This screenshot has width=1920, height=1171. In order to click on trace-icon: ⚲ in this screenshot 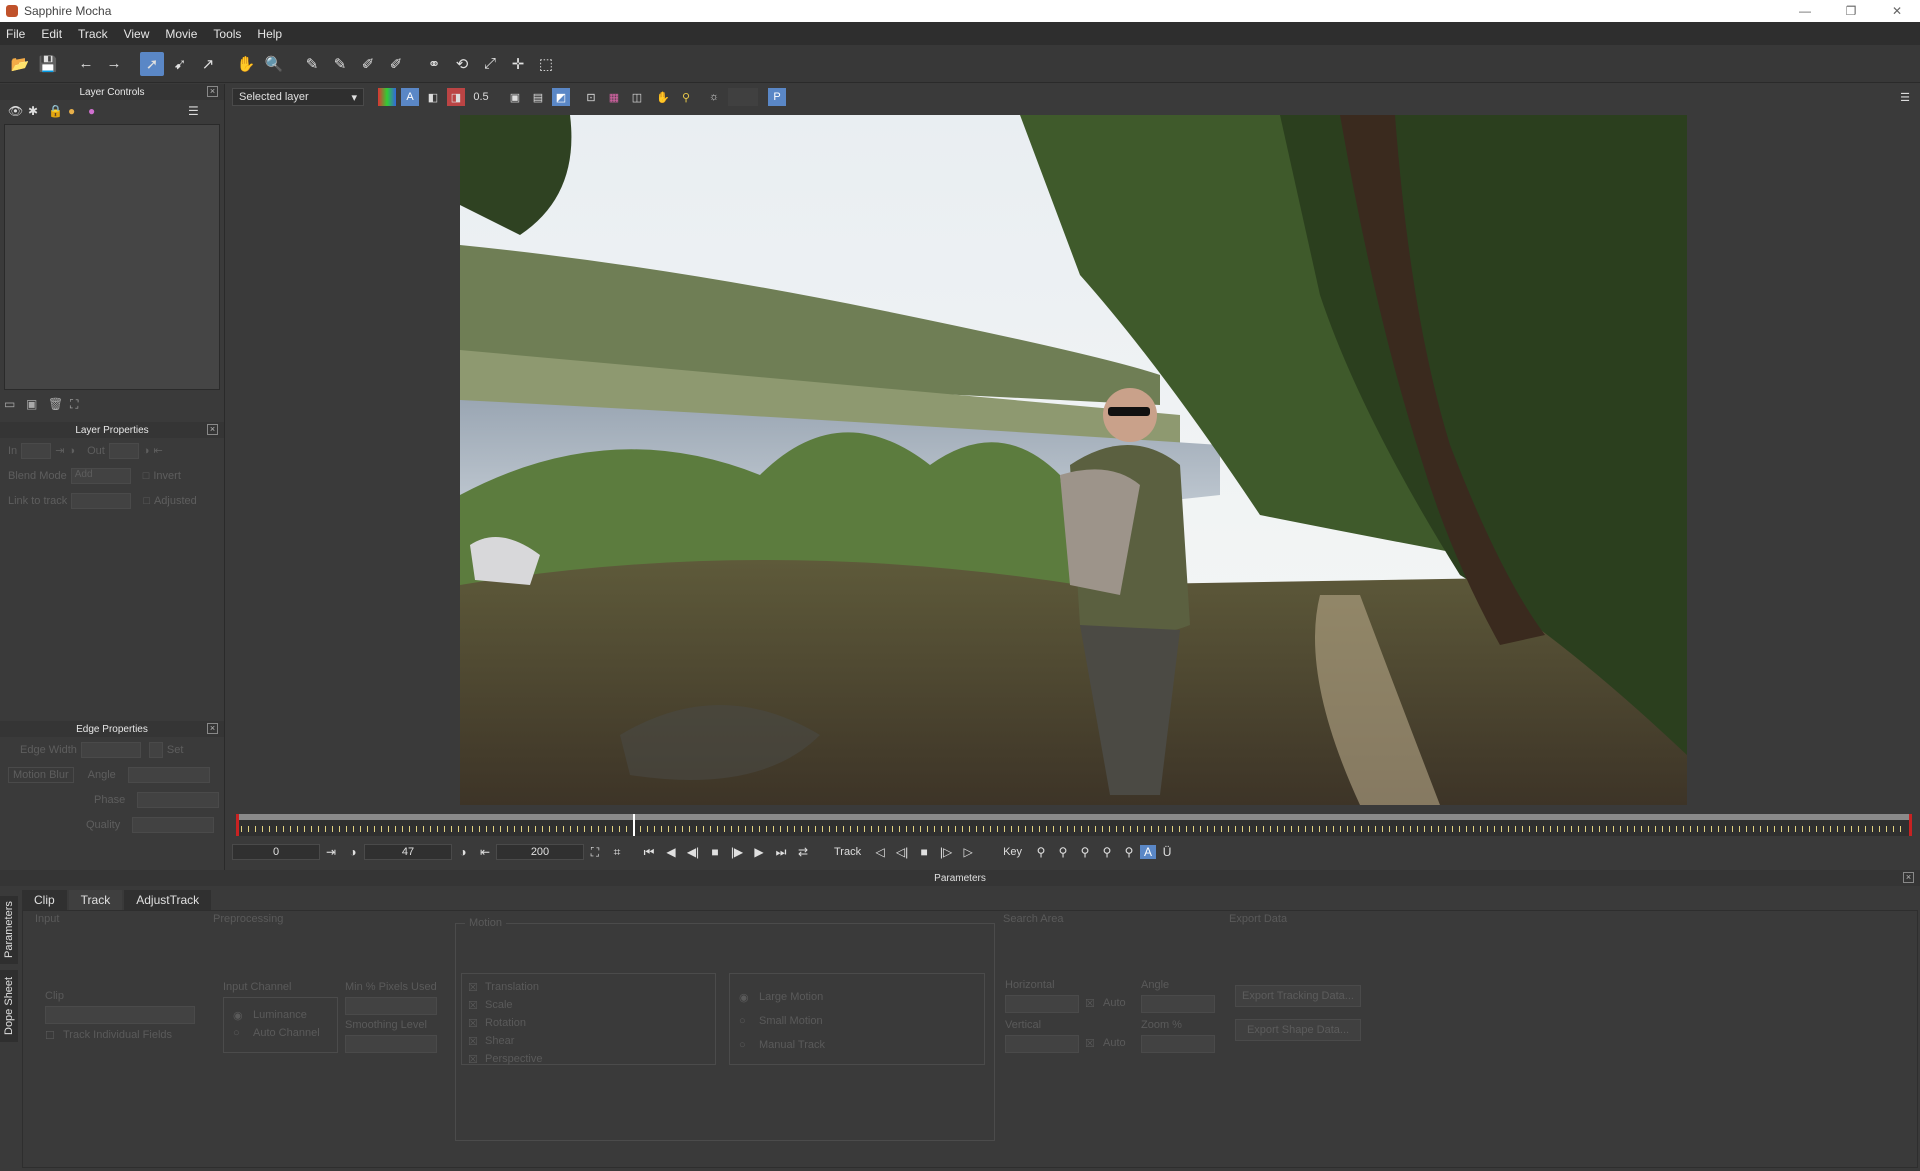, I will do `click(686, 97)`.